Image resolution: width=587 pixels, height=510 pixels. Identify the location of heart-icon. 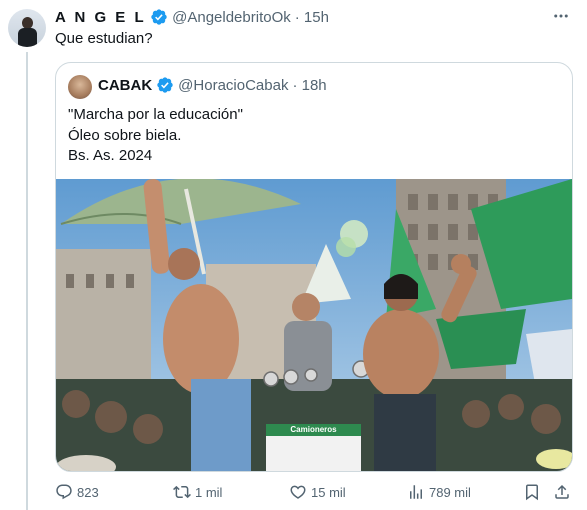
(298, 492).